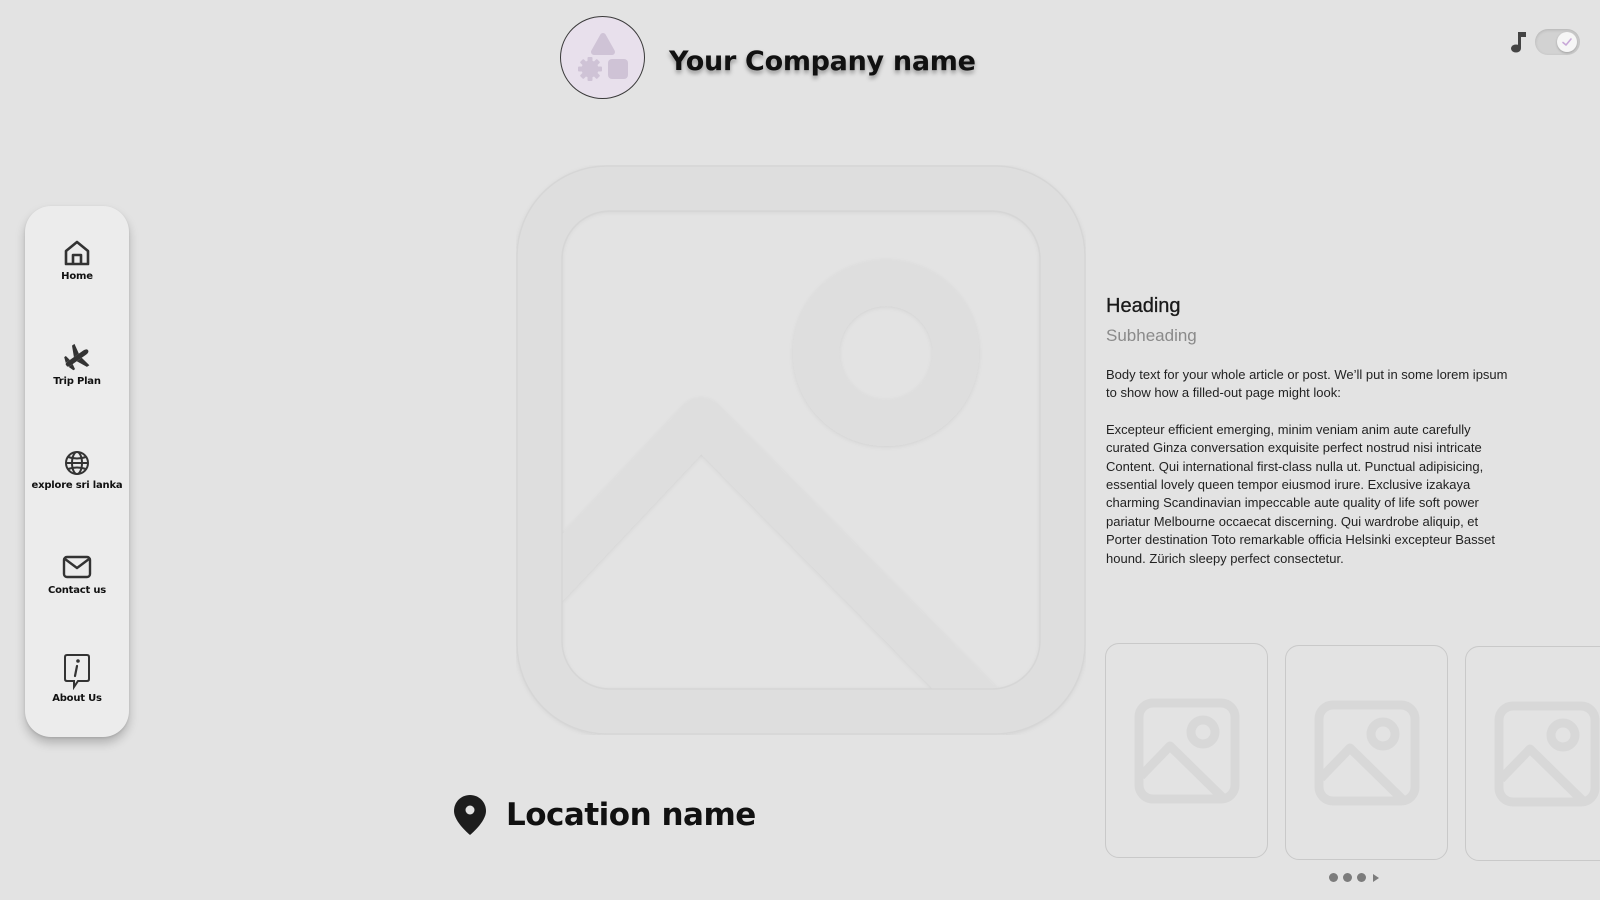 Image resolution: width=1600 pixels, height=900 pixels. What do you see at coordinates (77, 357) in the screenshot?
I see `airplane-icon` at bounding box center [77, 357].